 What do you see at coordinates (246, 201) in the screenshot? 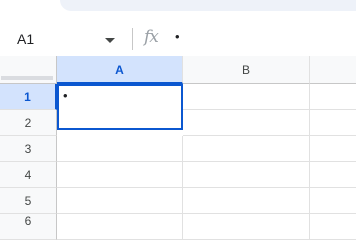
I see `cell-b5` at bounding box center [246, 201].